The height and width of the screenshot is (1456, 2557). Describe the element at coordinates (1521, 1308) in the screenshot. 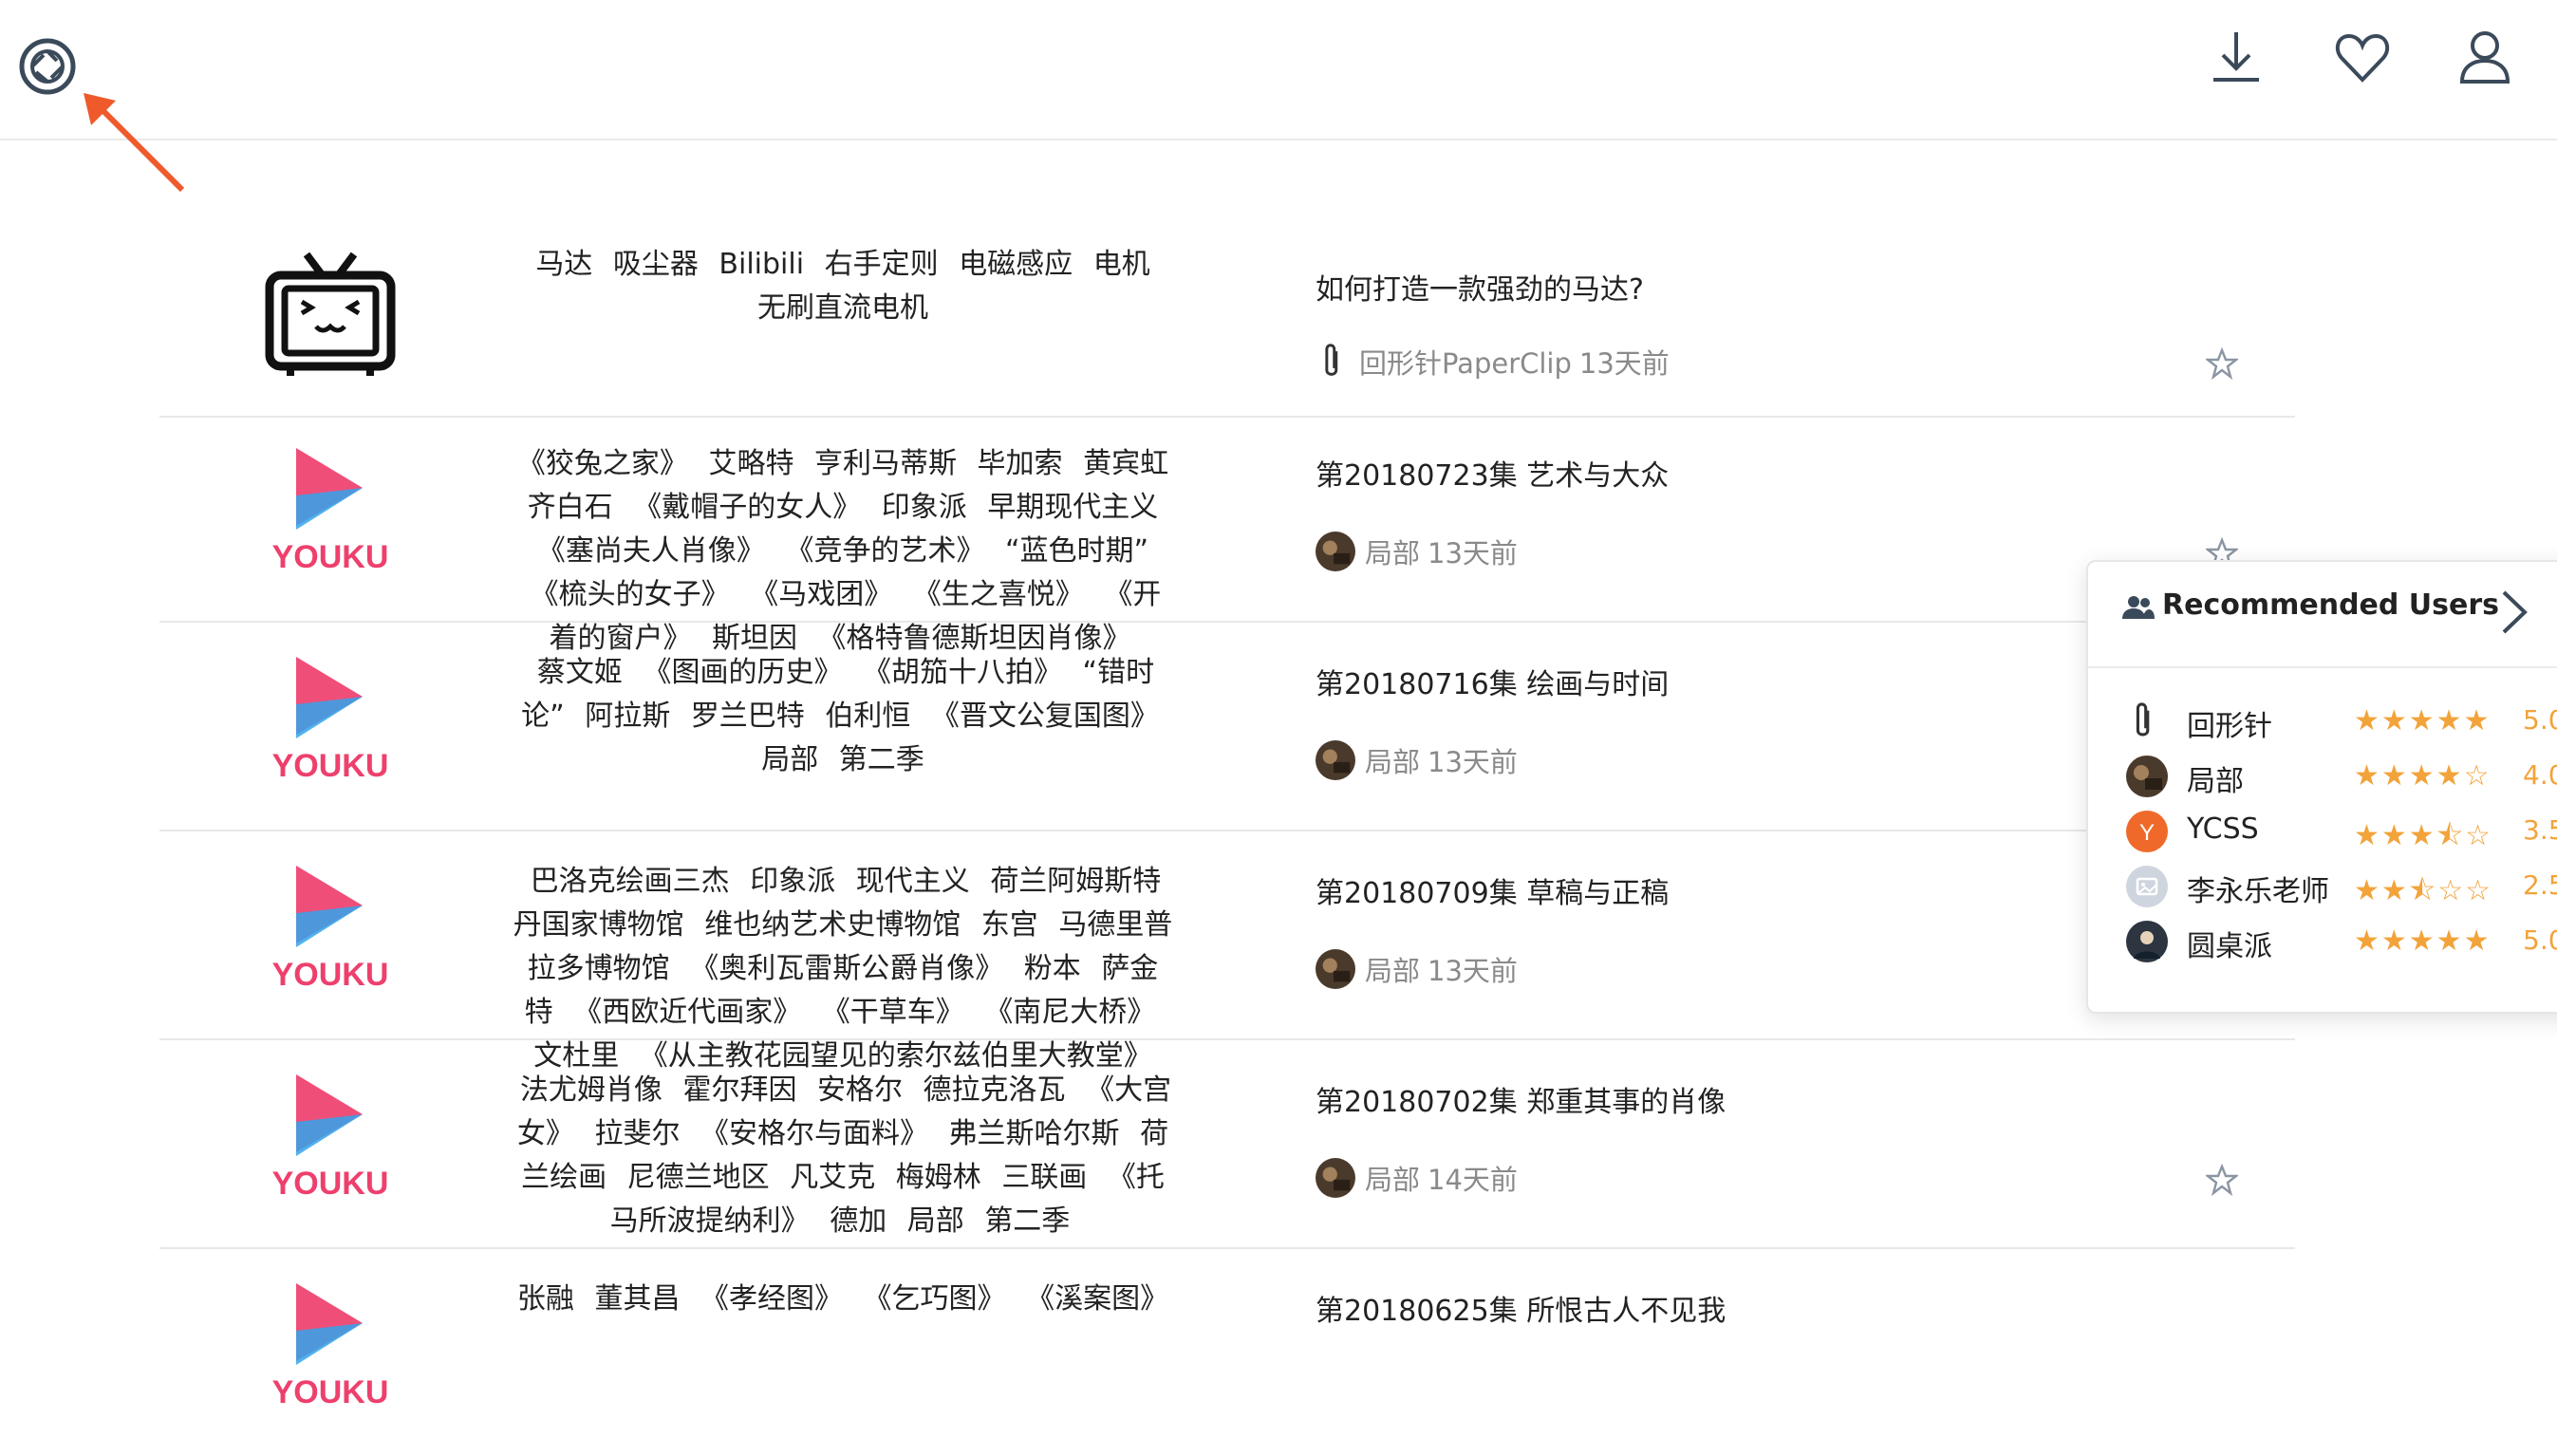

I see `video-title: 第20180625集 所恨古人不见我` at that location.